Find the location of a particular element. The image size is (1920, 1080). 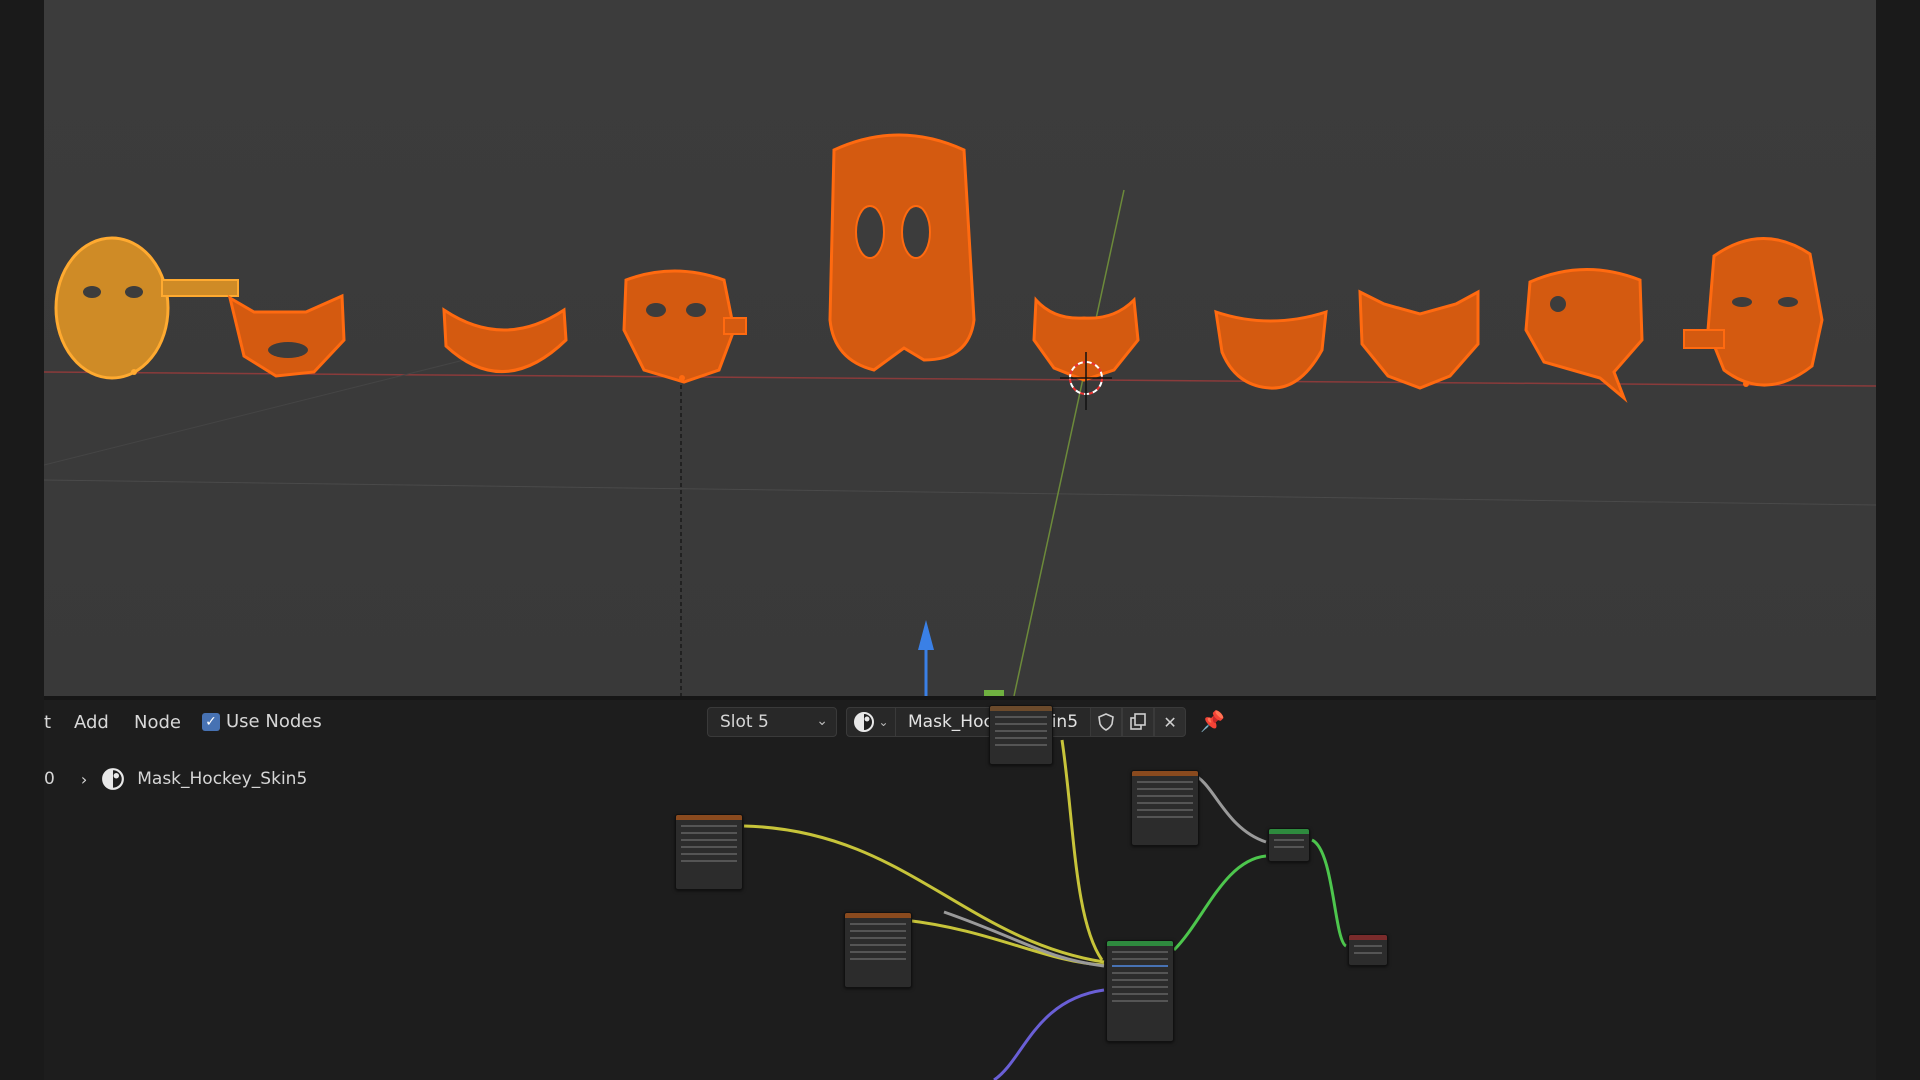

node-links is located at coordinates (1045, 909).